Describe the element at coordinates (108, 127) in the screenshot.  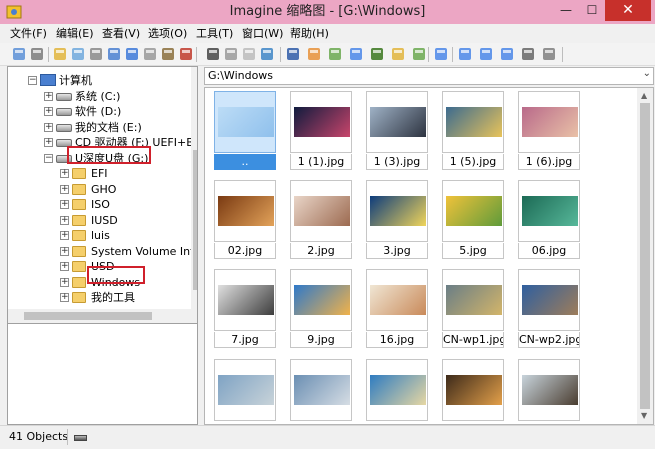
I see `tree-item-label: 我的文档 (E:)` at that location.